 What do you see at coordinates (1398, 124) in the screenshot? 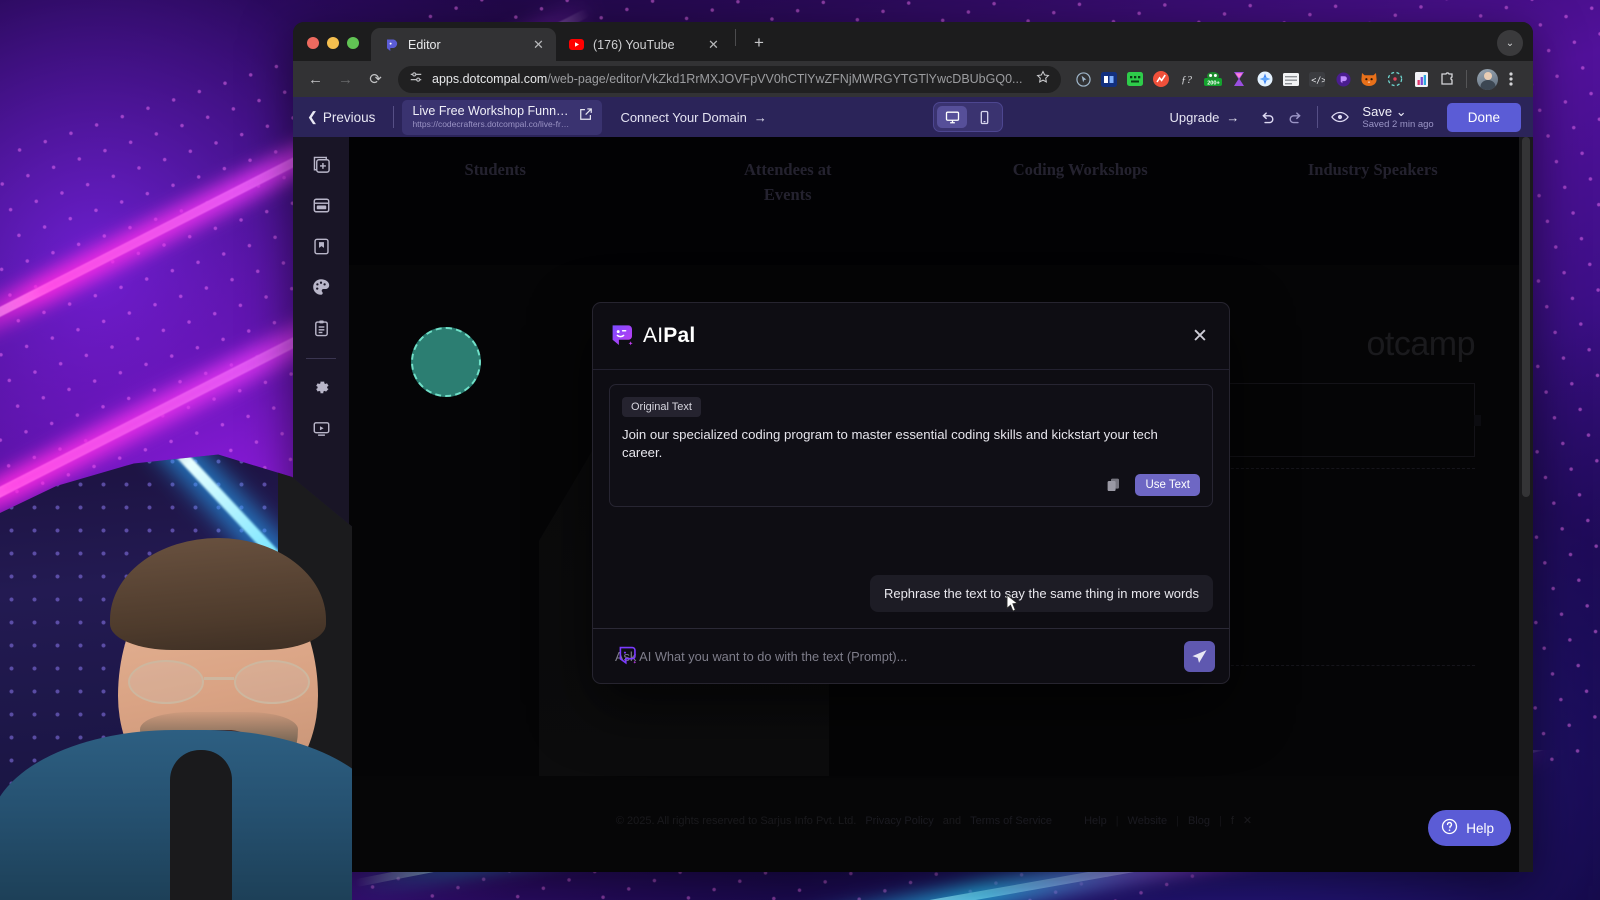
I see `saved-status: Saved 2 min ago` at bounding box center [1398, 124].